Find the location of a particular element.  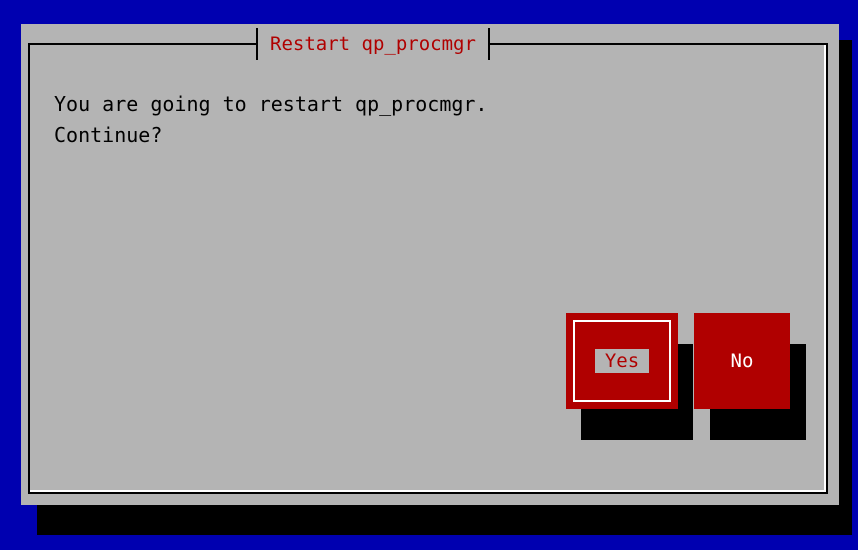

message-line-2: Continue? is located at coordinates (108, 135).